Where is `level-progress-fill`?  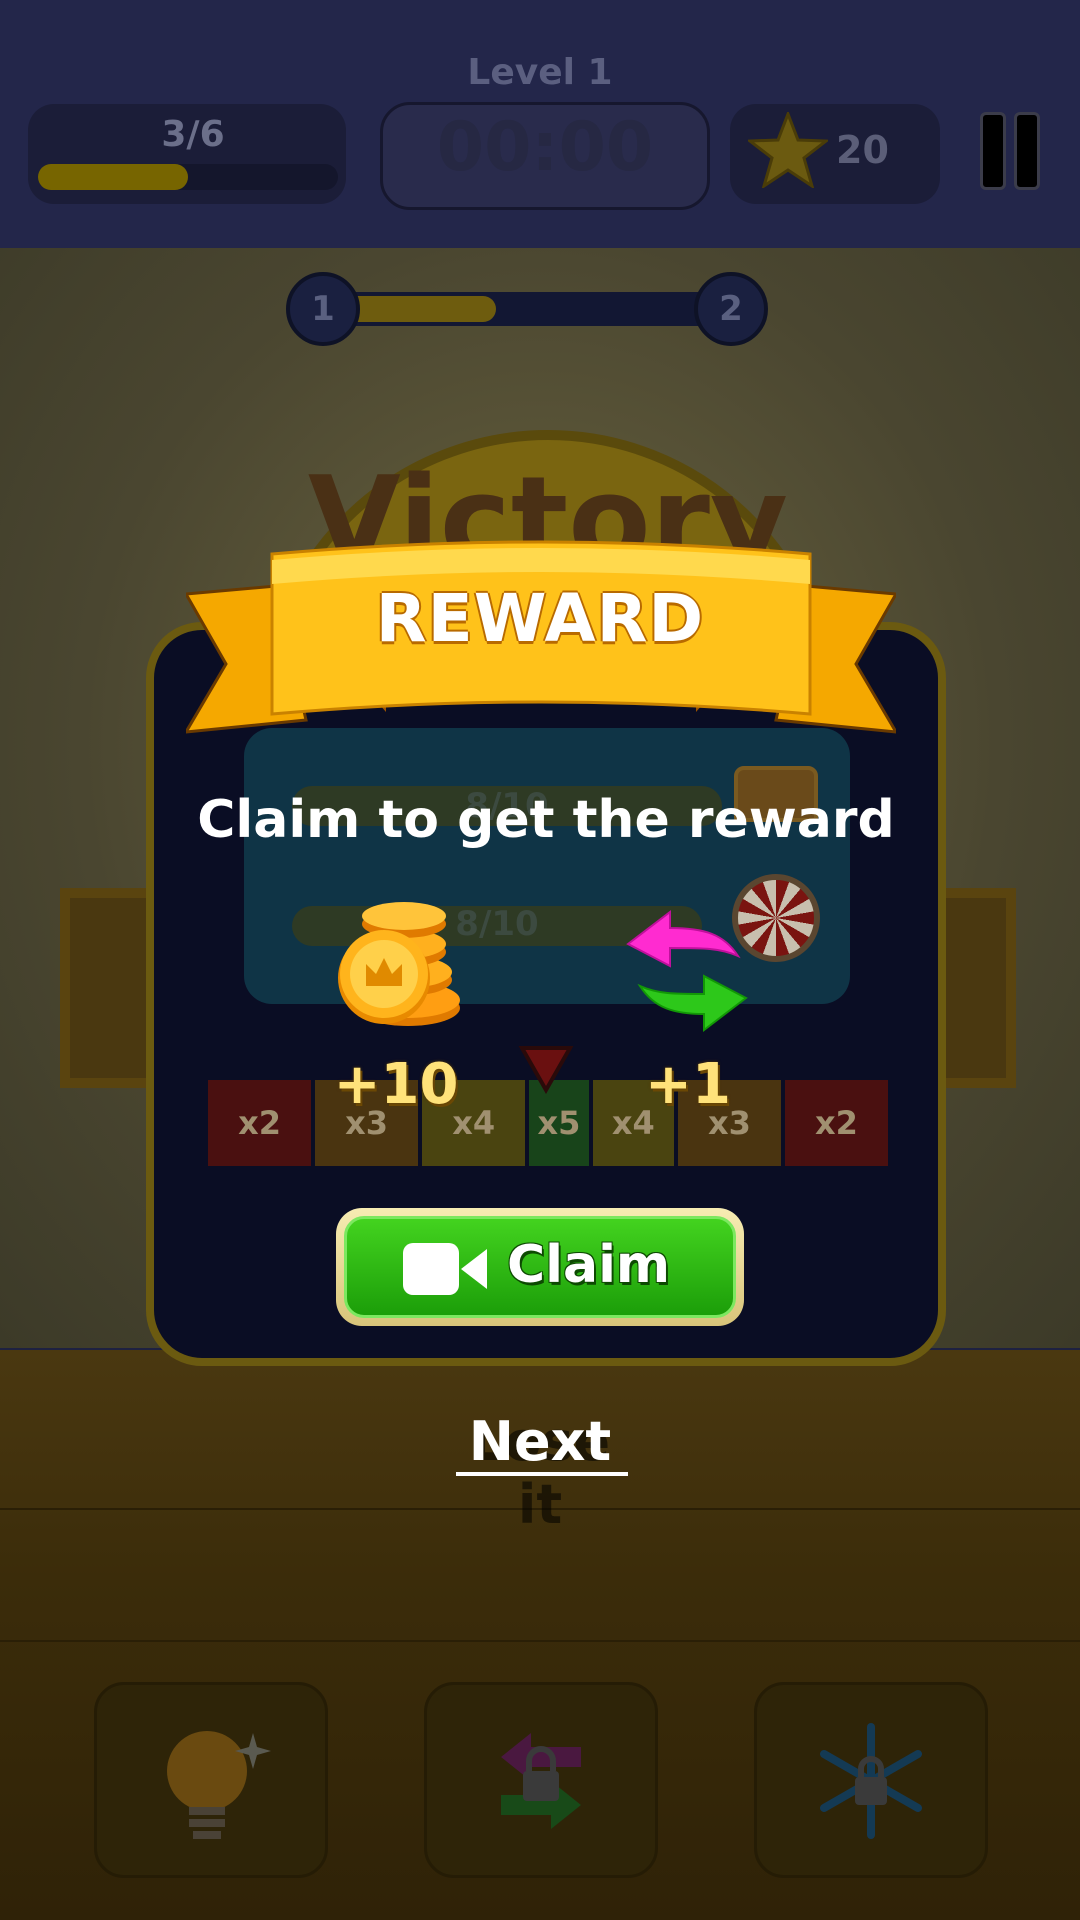
level-progress-fill is located at coordinates (113, 177).